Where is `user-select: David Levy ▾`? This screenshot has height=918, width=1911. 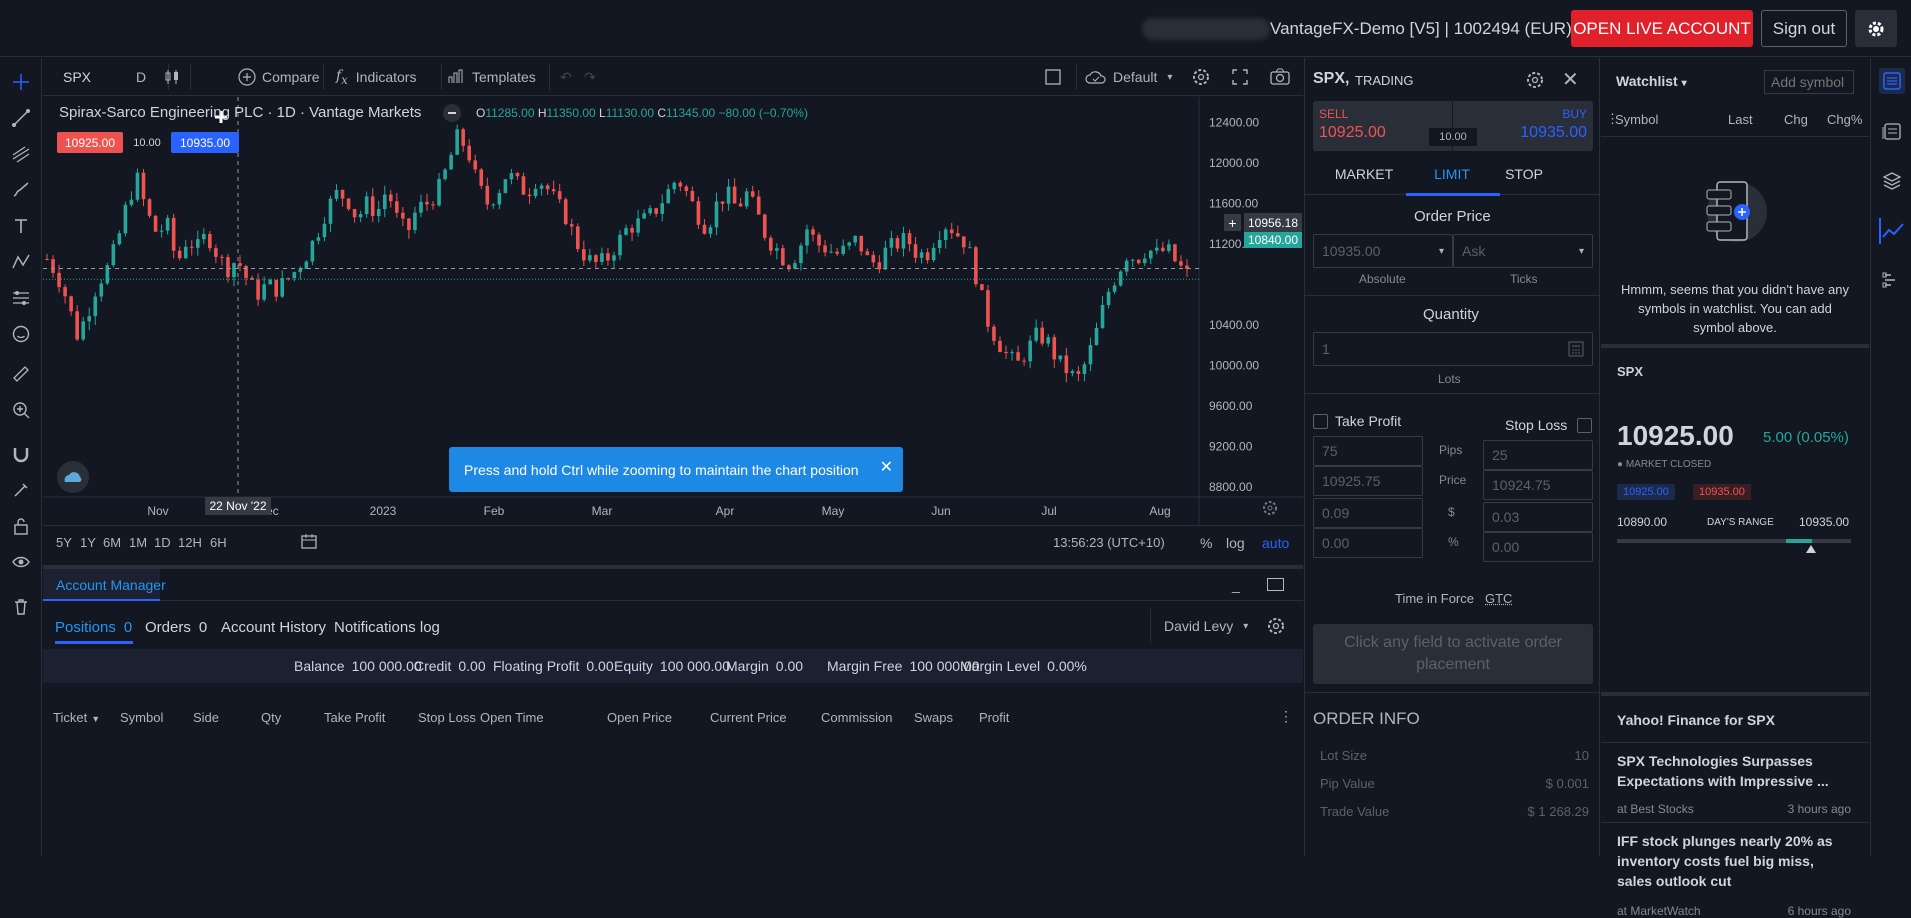
user-select: David Levy ▾ is located at coordinates (1203, 626).